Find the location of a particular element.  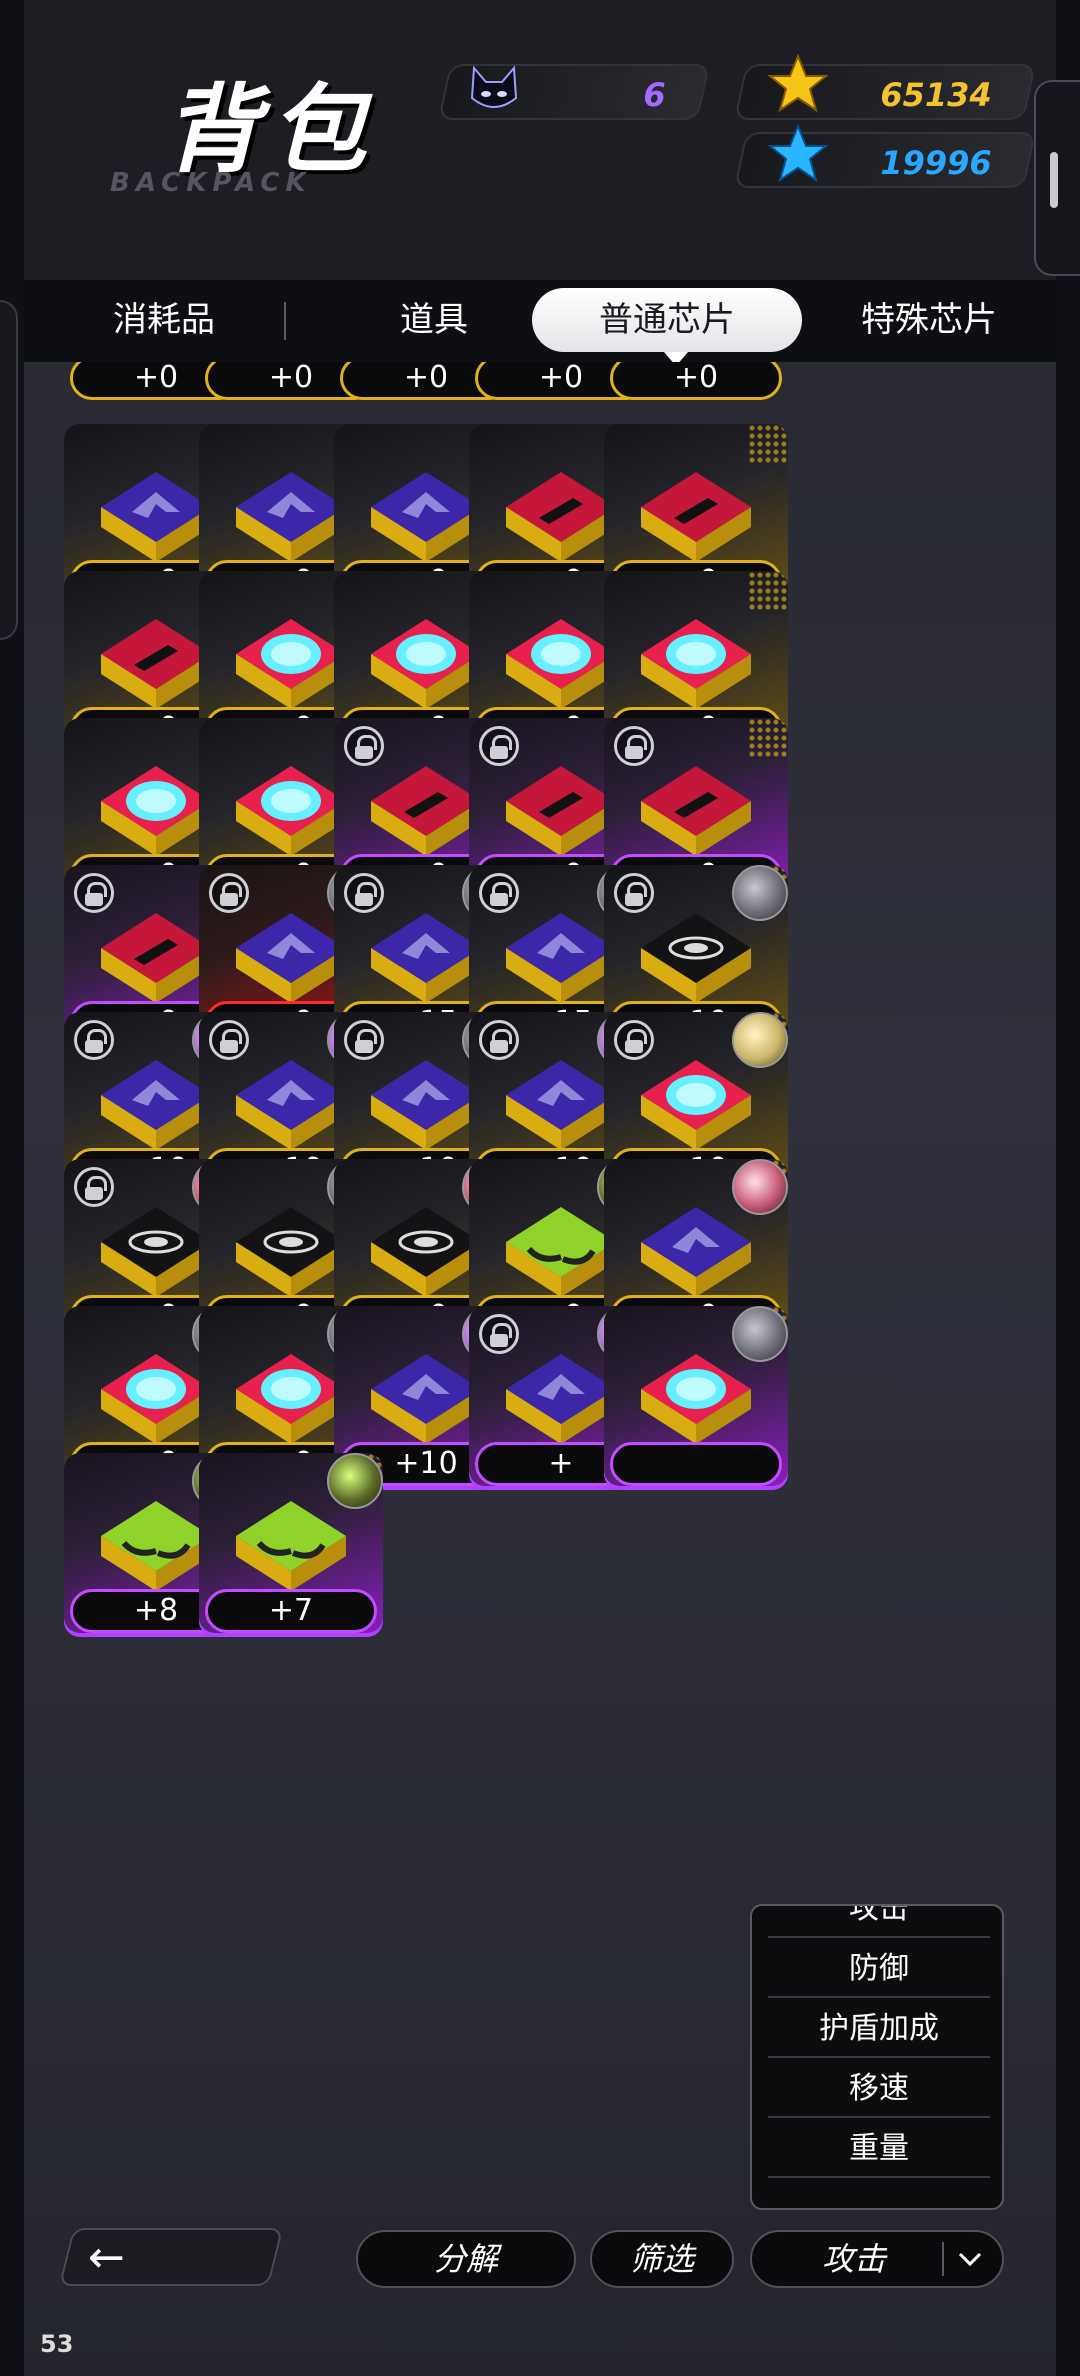

sort-option-shield-bonus: 护盾加成 is located at coordinates (879, 2029).